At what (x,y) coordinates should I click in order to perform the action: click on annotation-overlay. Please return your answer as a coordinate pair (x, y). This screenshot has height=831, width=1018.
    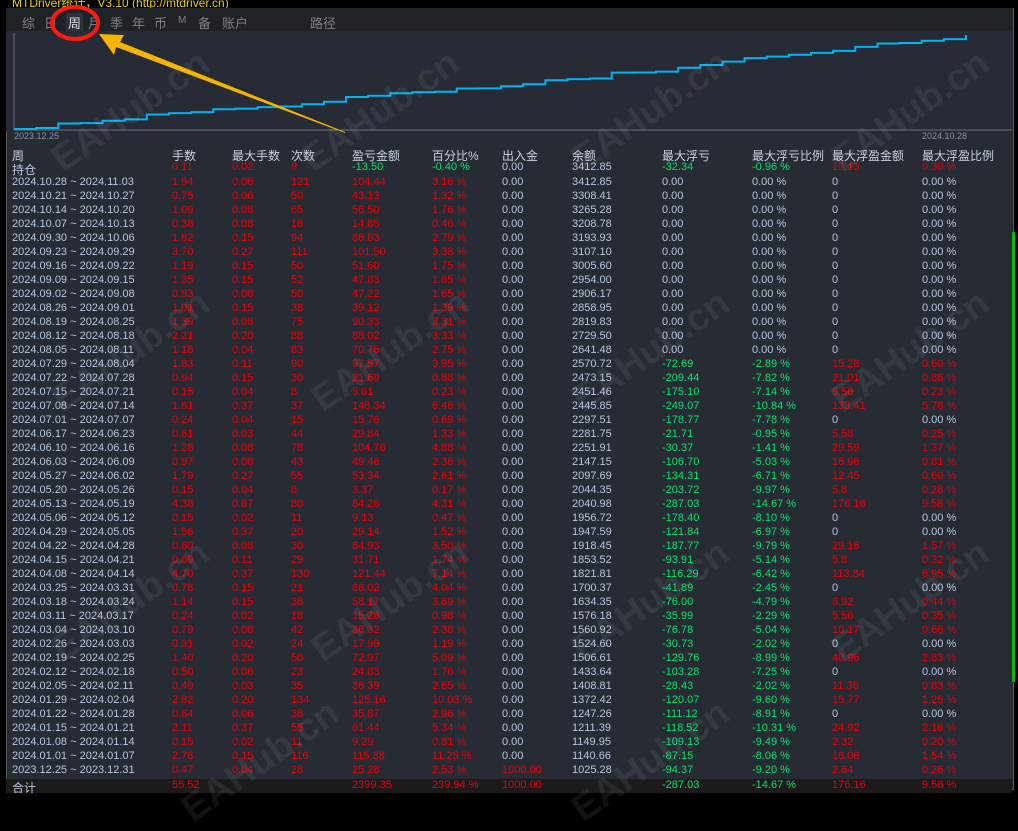
    Looking at the image, I should click on (197, 69).